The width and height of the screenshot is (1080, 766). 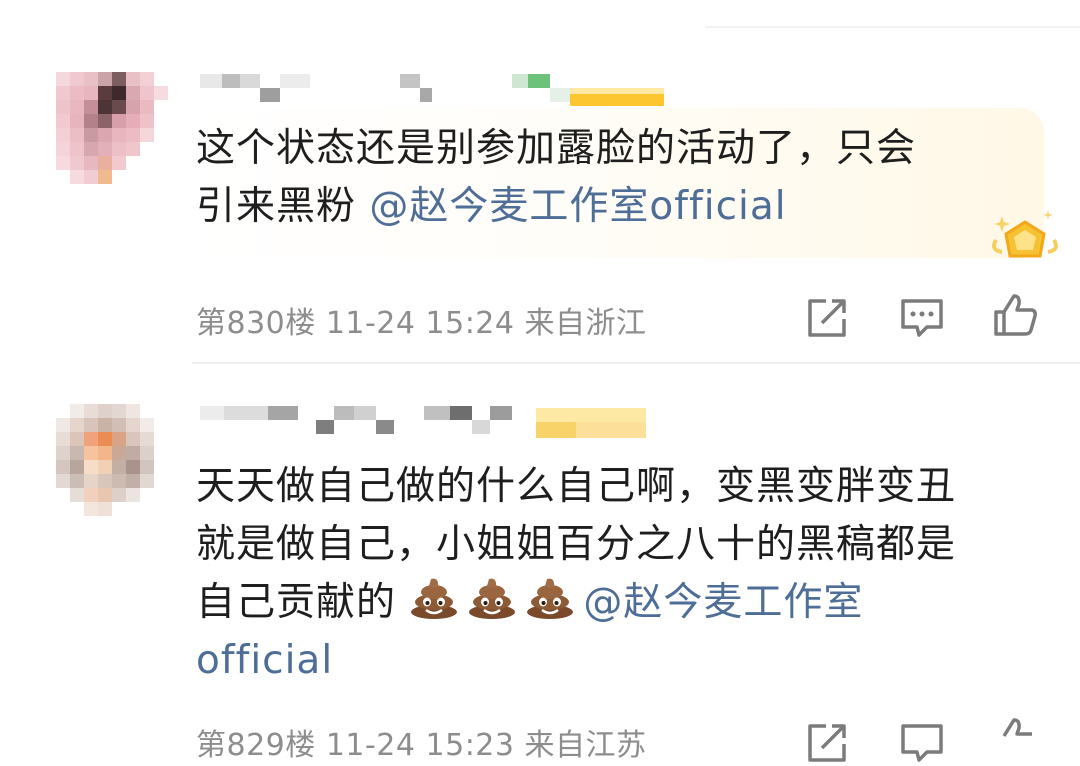 I want to click on comment-time: 11-24 15:23, so click(x=420, y=745).